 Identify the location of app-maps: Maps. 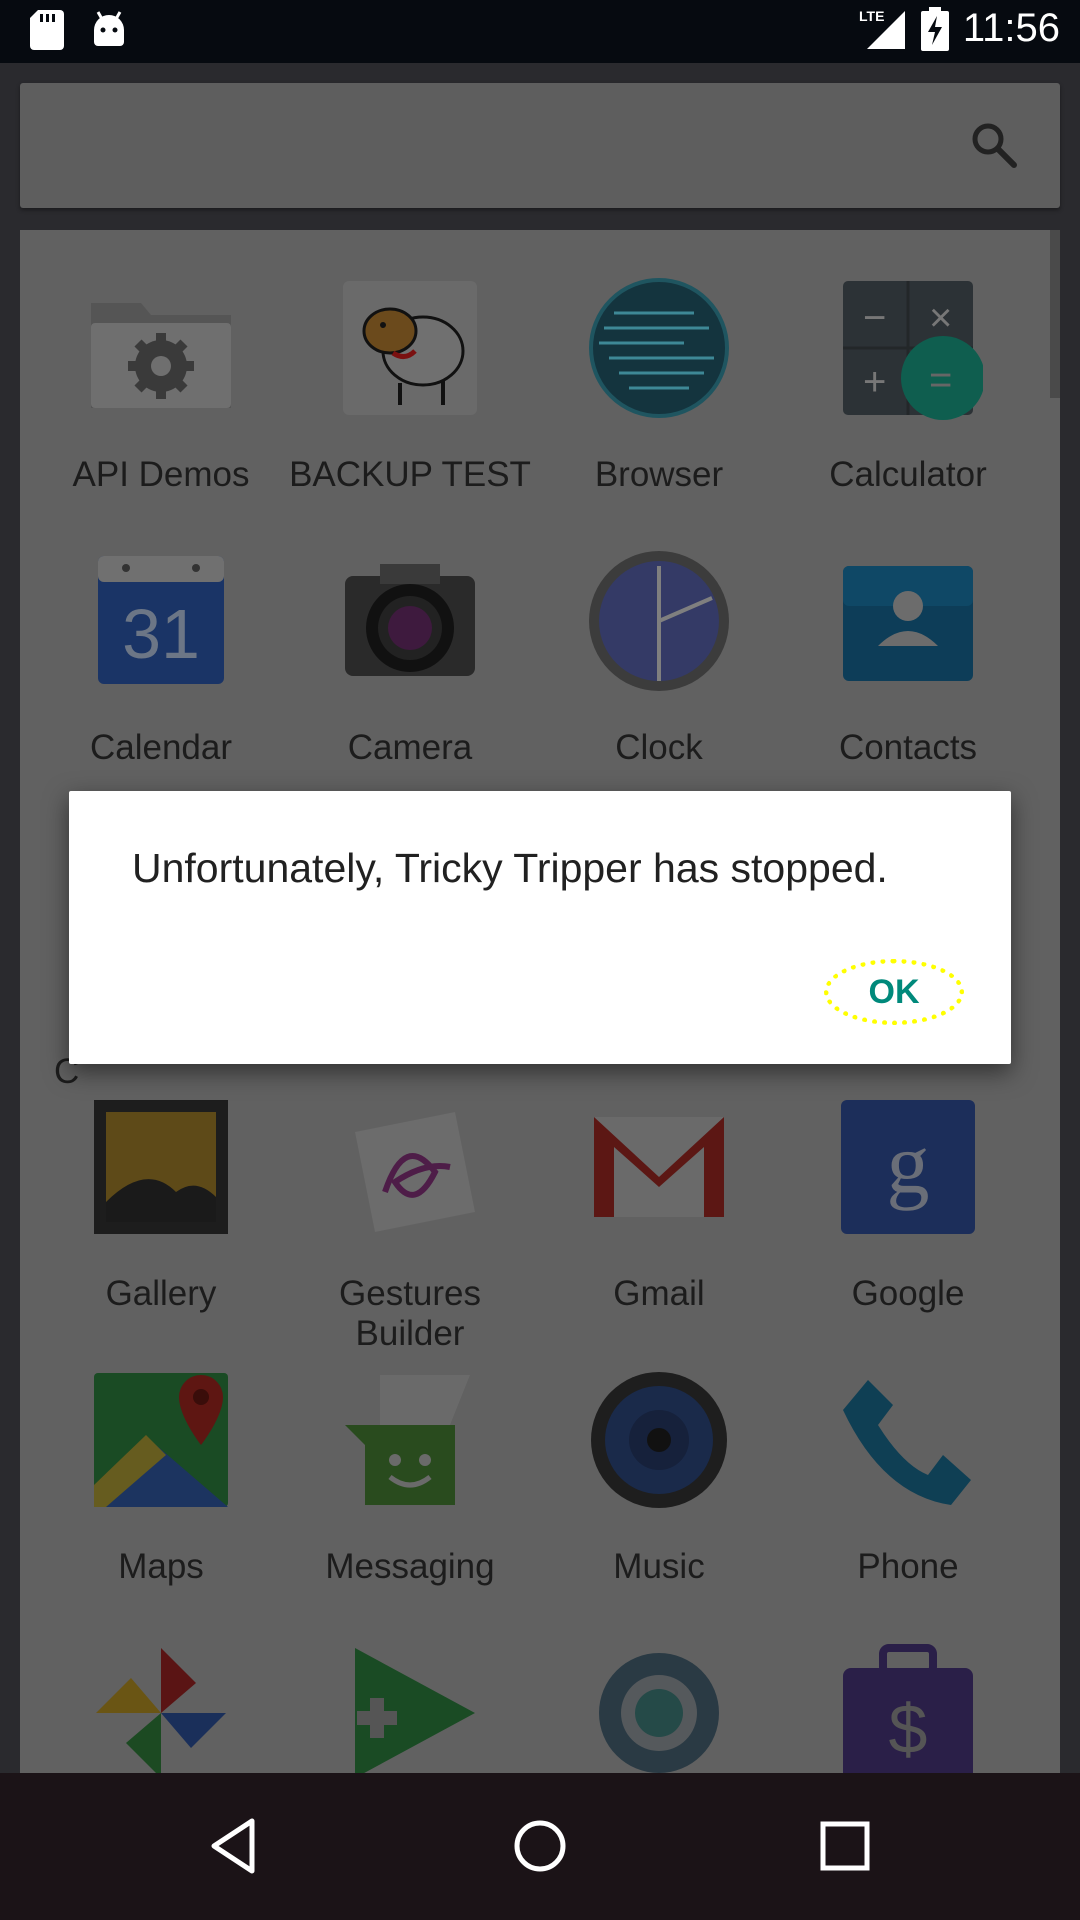
(161, 1495).